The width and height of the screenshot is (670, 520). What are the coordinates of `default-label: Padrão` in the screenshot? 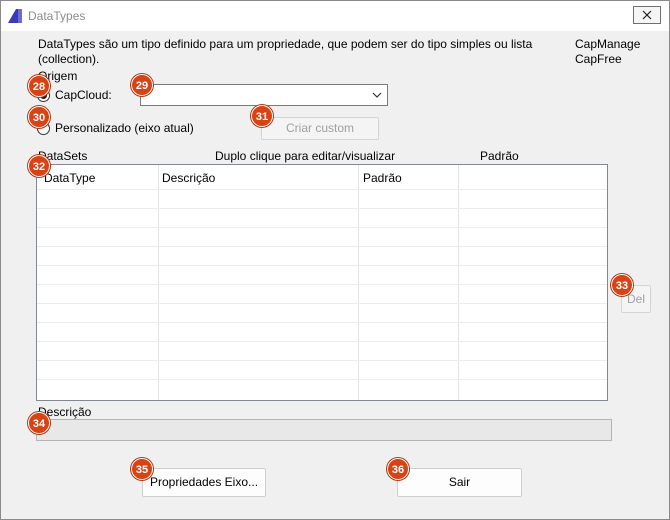 It's located at (499, 156).